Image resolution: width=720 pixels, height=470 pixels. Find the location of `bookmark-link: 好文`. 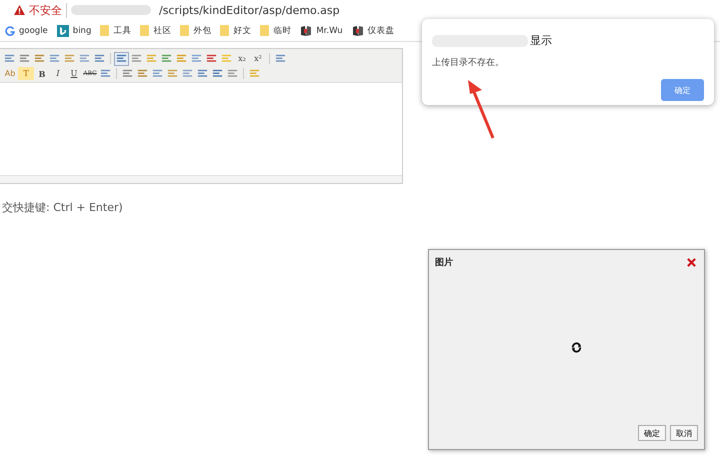

bookmark-link: 好文 is located at coordinates (242, 30).